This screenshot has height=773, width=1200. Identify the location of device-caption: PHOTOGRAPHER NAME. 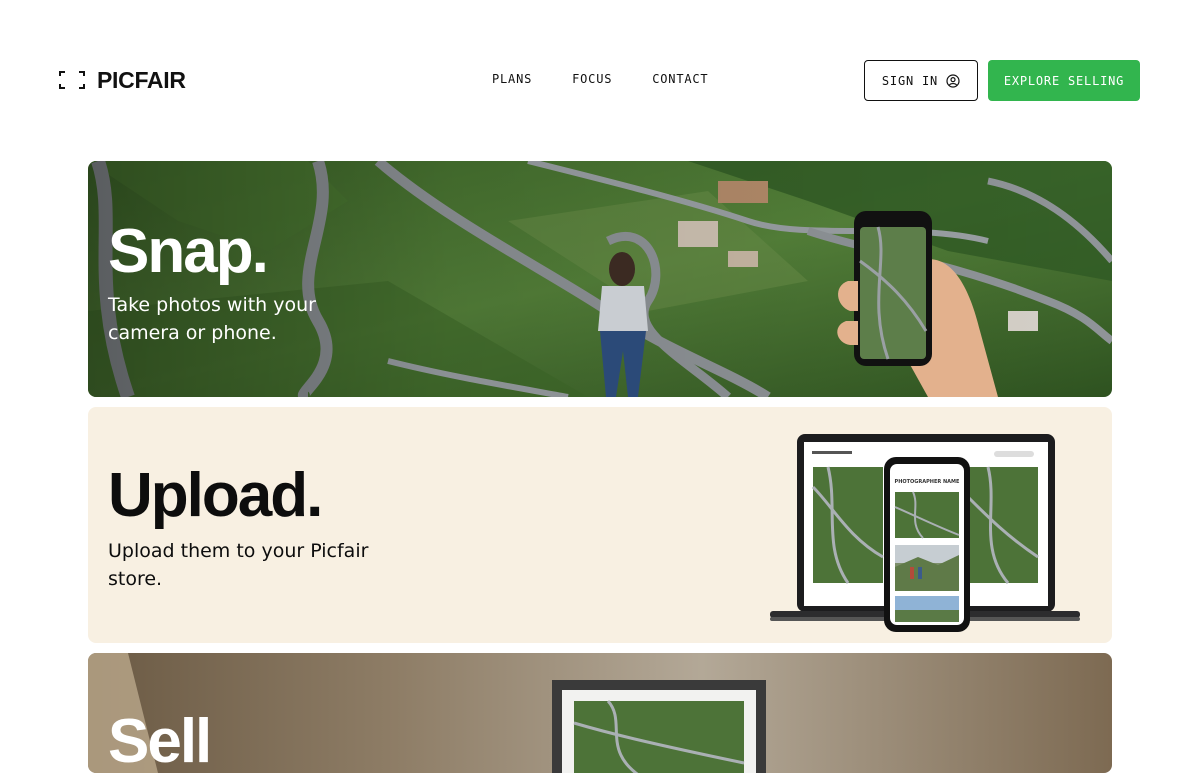
(927, 482).